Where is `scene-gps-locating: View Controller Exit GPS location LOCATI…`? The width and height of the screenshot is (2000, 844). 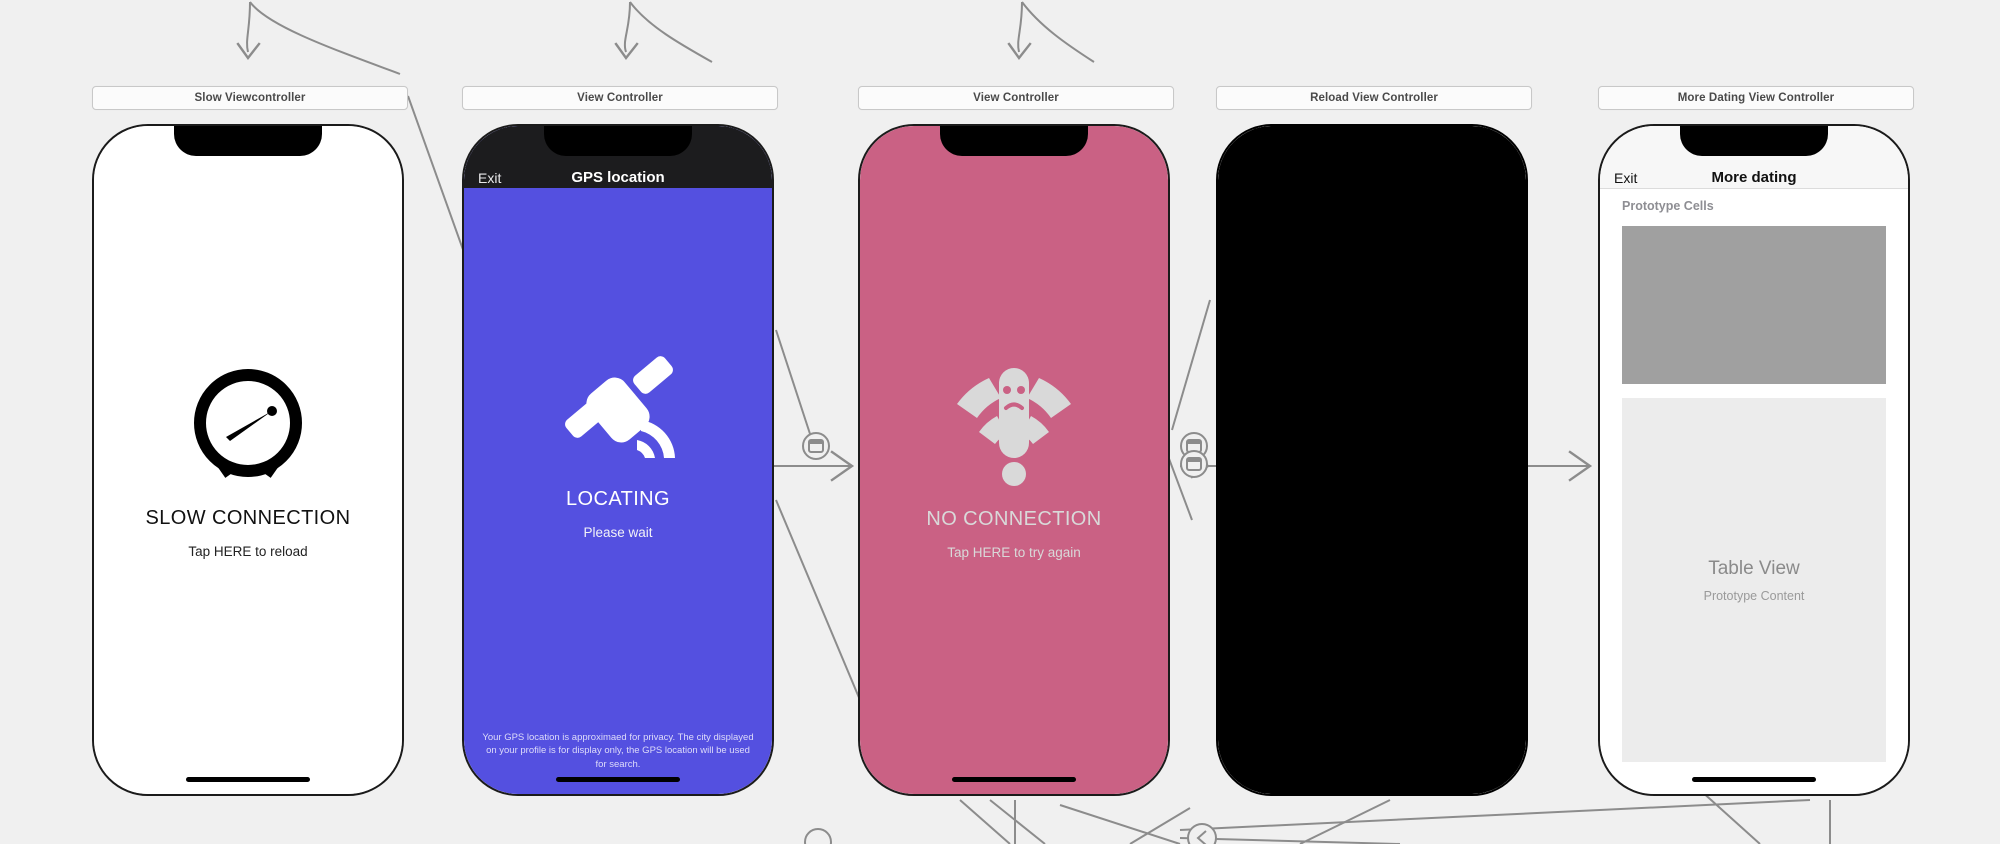 scene-gps-locating: View Controller Exit GPS location LOCATI… is located at coordinates (620, 441).